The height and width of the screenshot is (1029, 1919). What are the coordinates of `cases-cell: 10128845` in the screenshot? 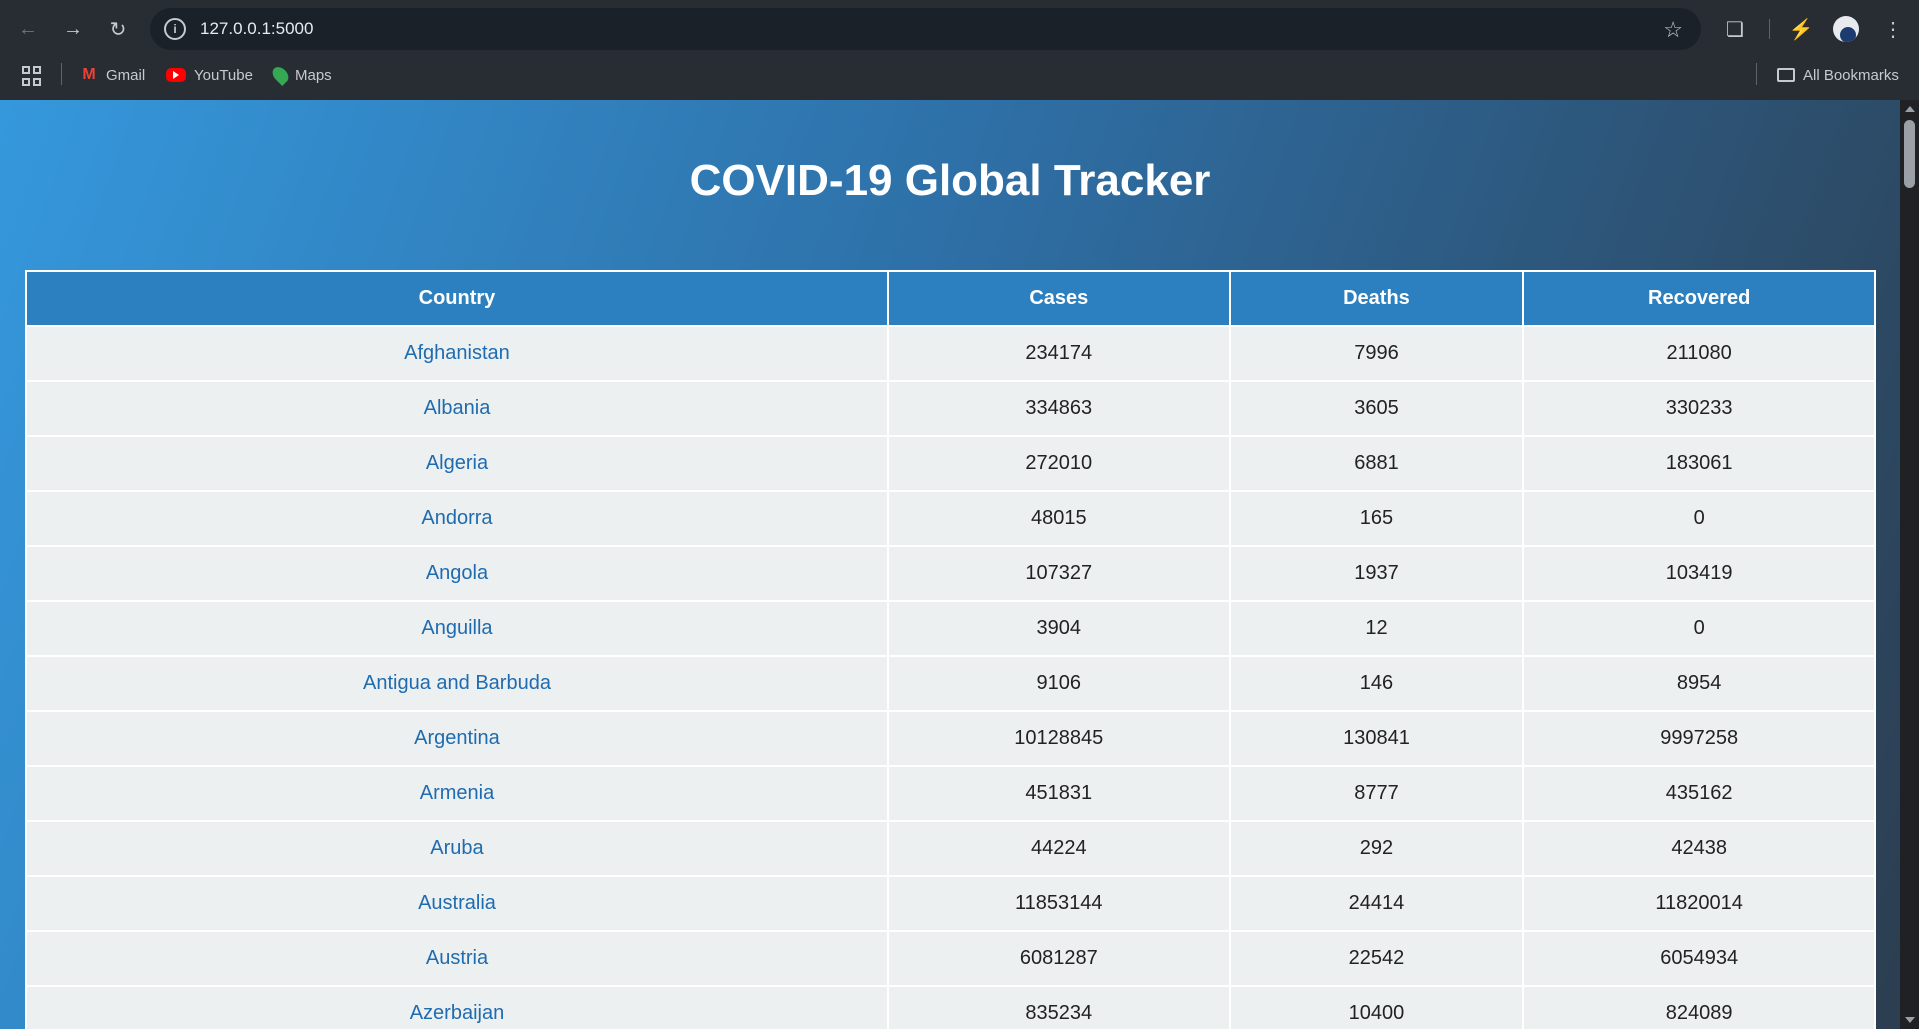 It's located at (1058, 738).